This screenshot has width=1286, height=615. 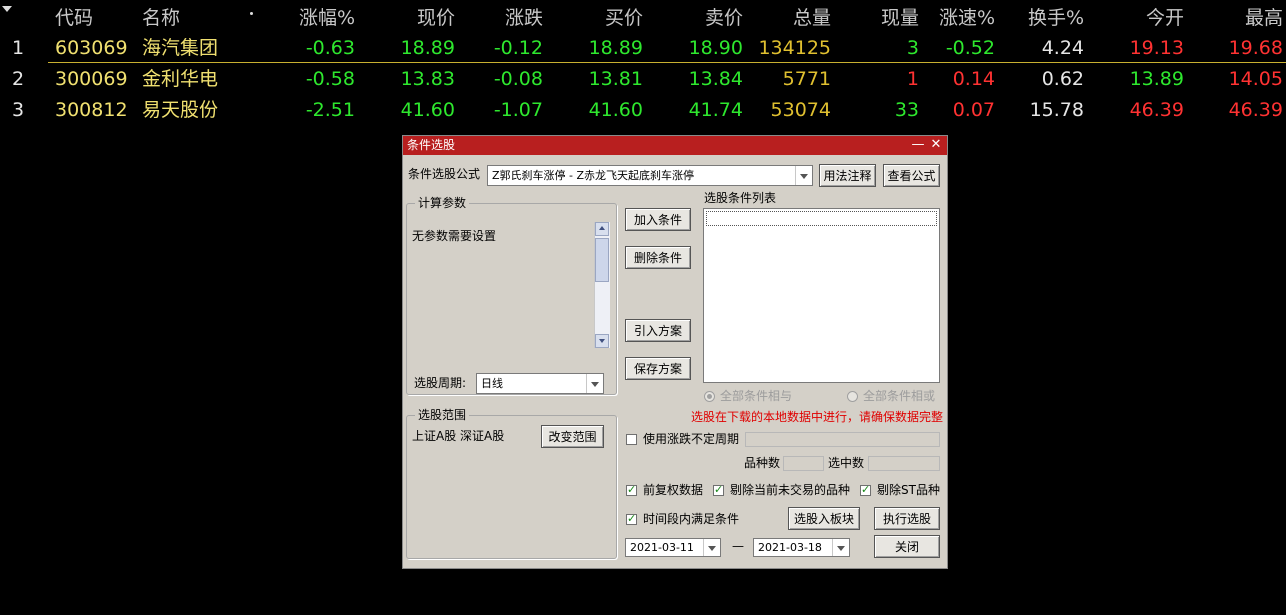 I want to click on scope-group-title: 选股范围, so click(x=442, y=415).